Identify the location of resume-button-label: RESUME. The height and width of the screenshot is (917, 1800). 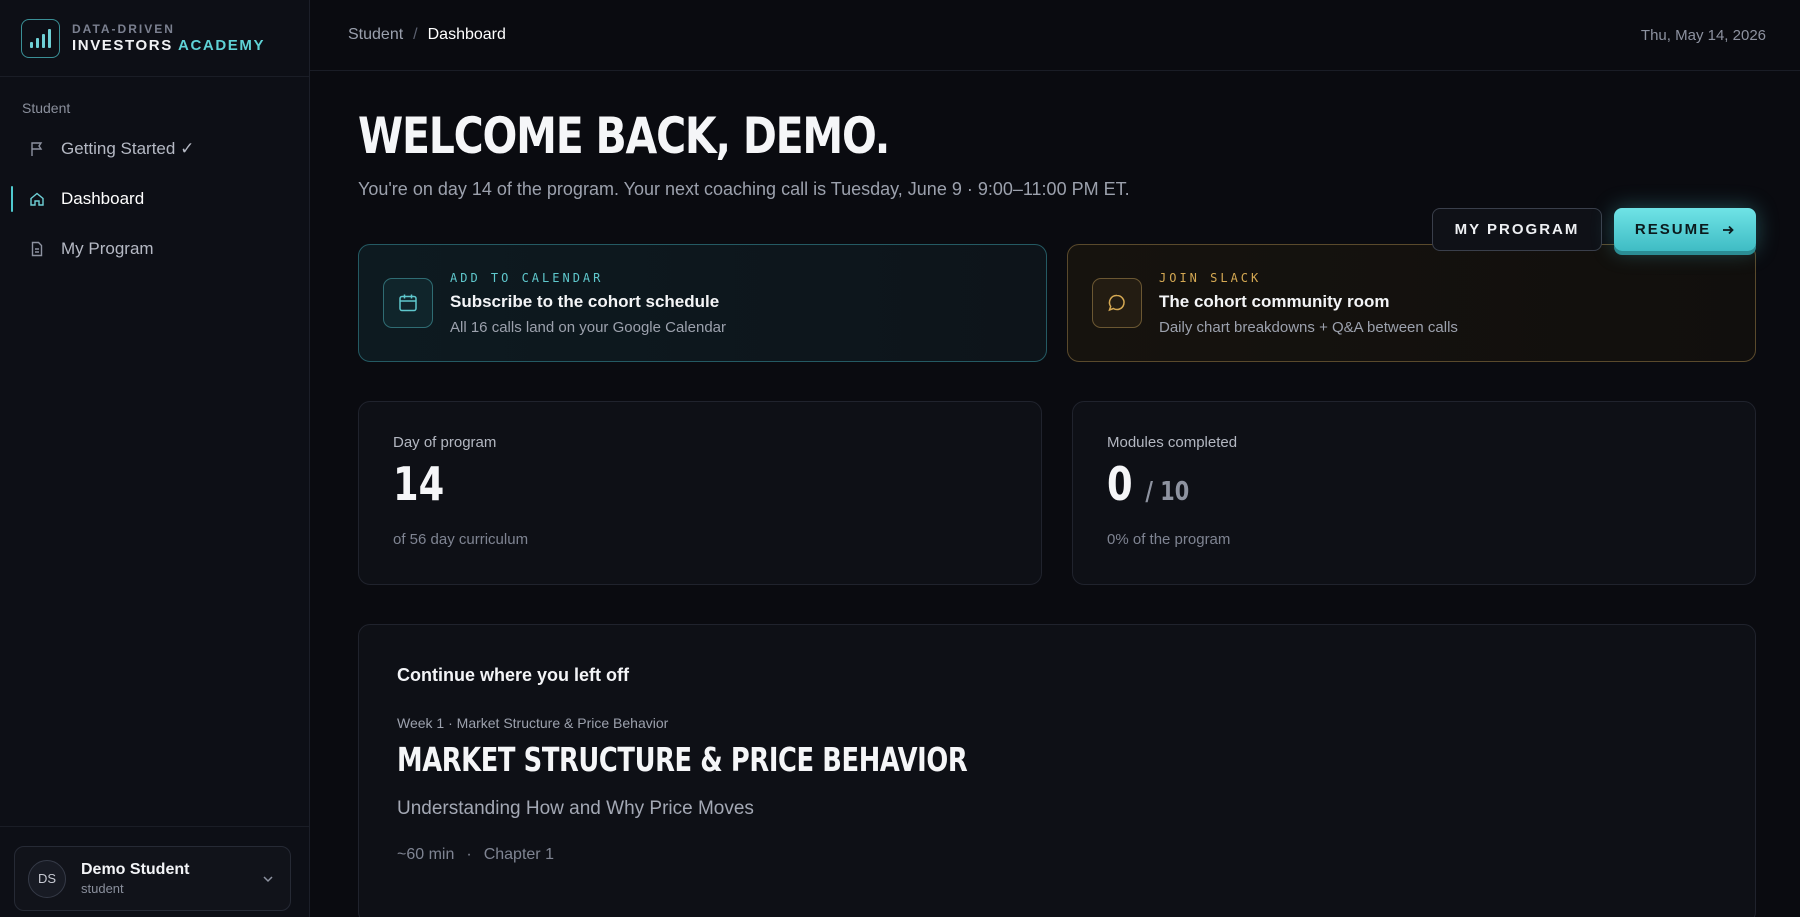
(1673, 229).